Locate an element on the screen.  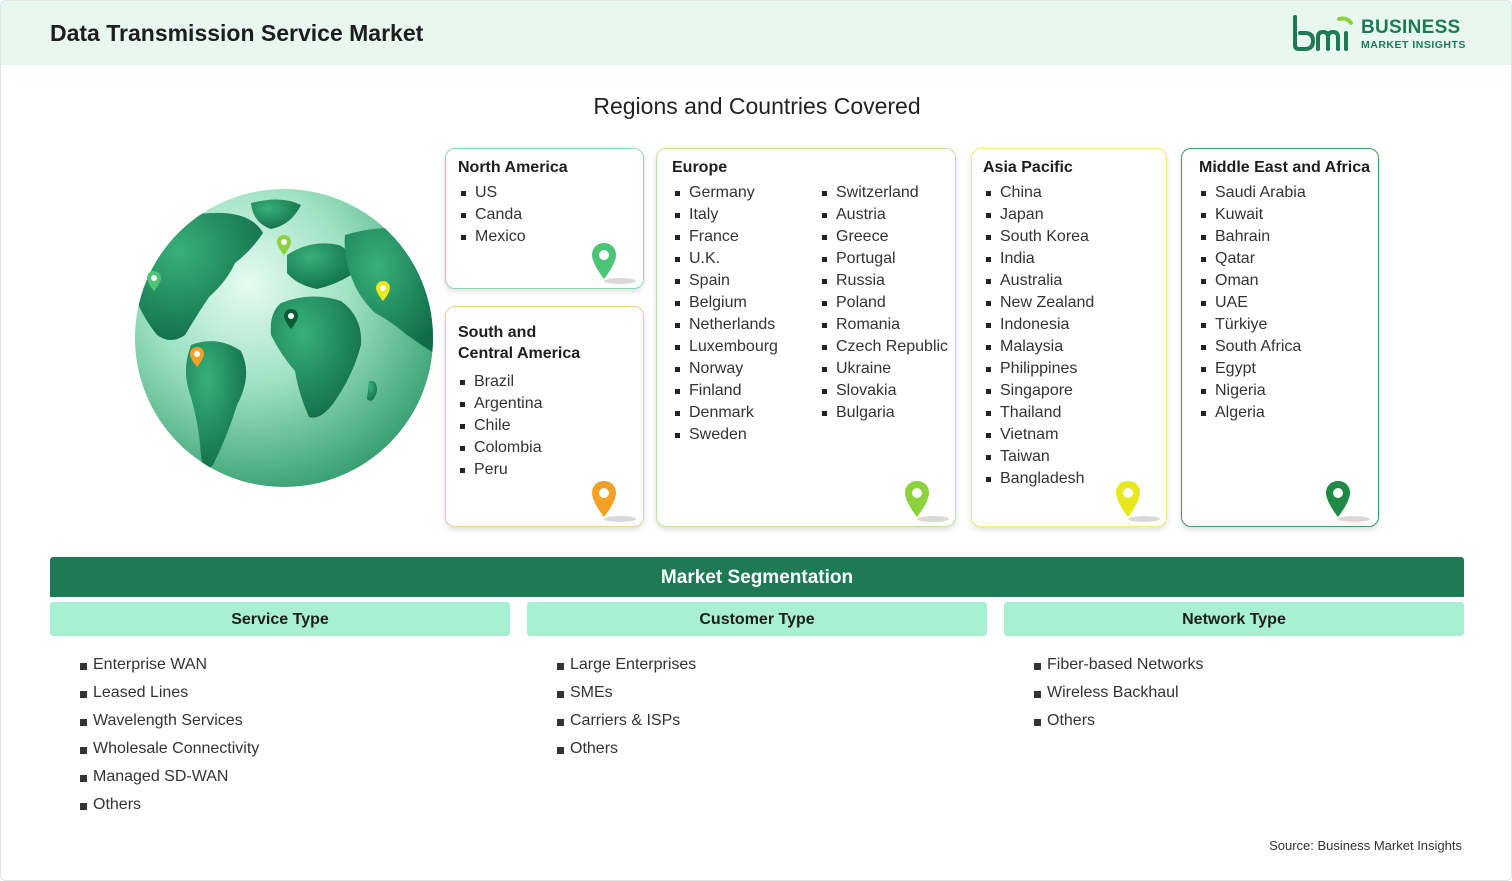
list-item: Russia is located at coordinates (884, 281).